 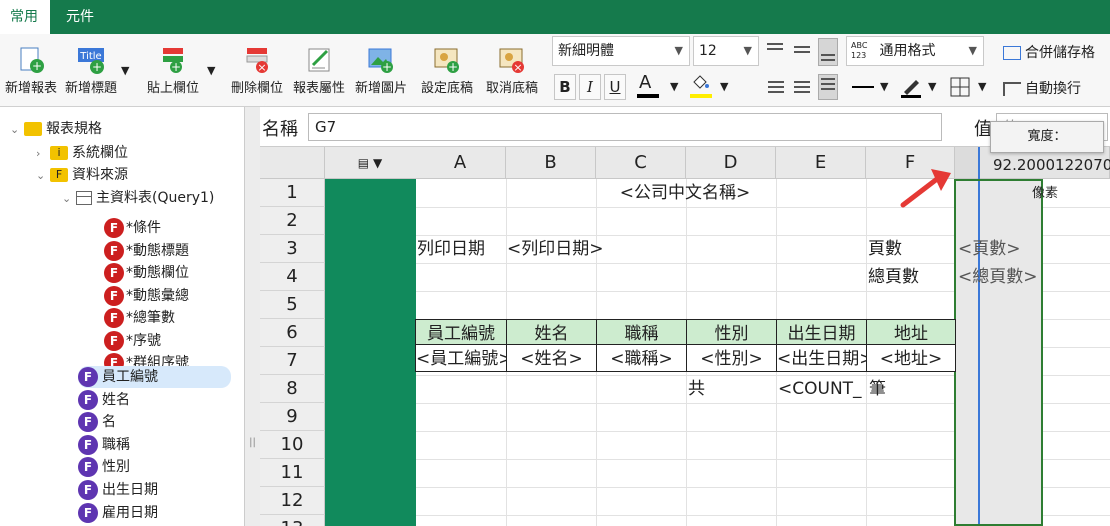 I want to click on delete-field-button: × 刪除欄位, so click(x=257, y=74).